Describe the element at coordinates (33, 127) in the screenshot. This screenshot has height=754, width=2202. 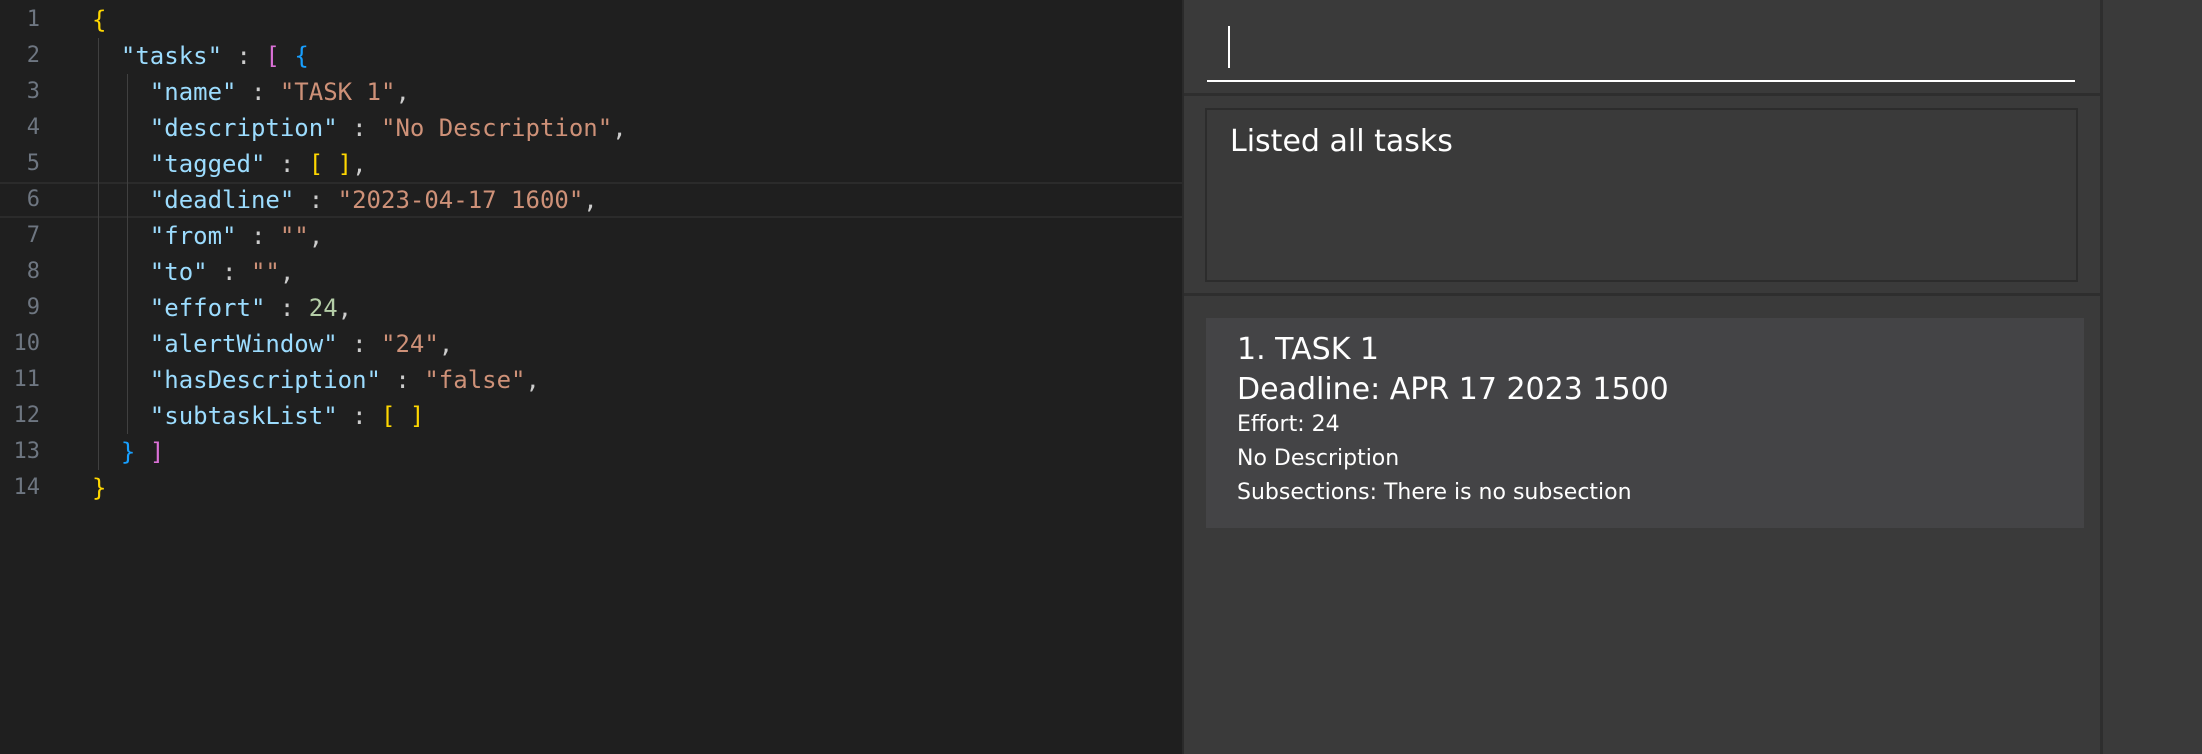
I see `line-number: 4` at that location.